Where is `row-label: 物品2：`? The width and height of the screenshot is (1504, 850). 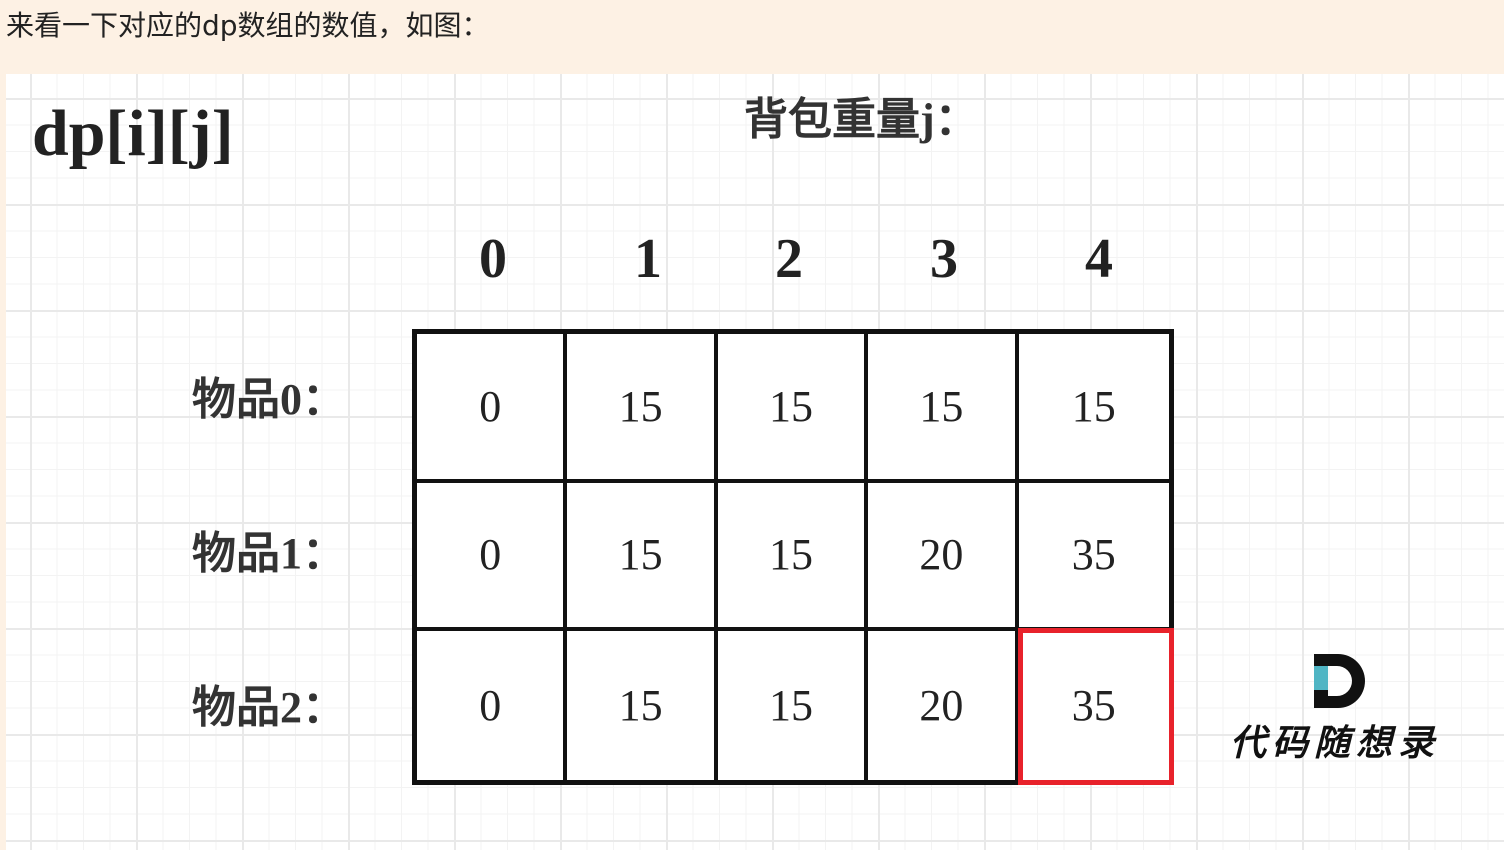
row-label: 物品2： is located at coordinates (269, 707).